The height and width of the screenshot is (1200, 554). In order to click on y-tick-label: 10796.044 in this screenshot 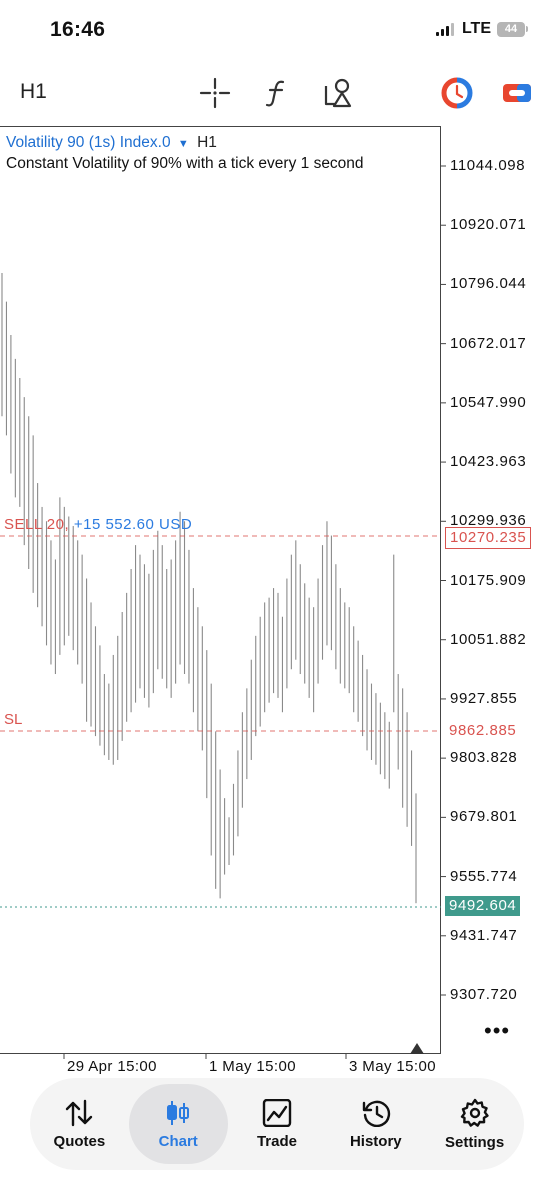, I will do `click(488, 284)`.